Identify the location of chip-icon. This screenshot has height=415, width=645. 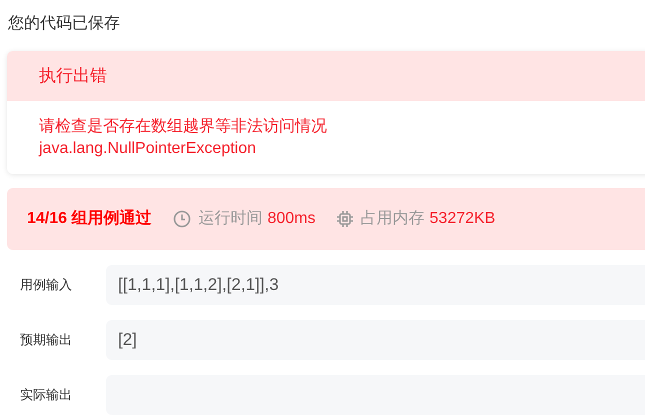
(345, 219).